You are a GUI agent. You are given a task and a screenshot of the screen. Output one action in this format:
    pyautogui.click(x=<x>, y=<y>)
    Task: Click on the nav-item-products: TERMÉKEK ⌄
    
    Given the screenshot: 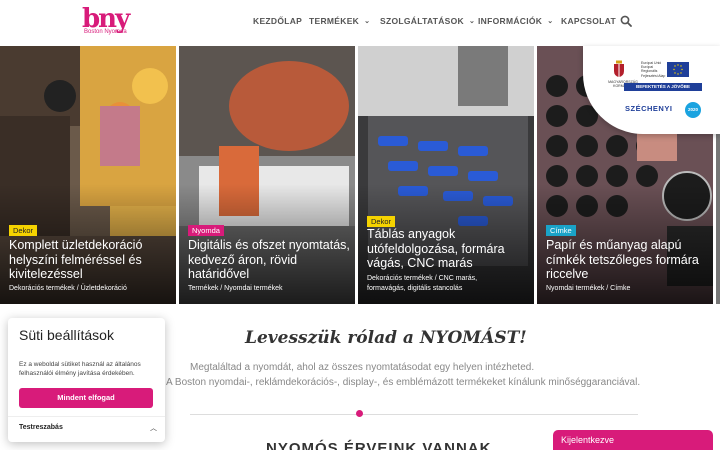 What is the action you would take?
    pyautogui.click(x=339, y=21)
    